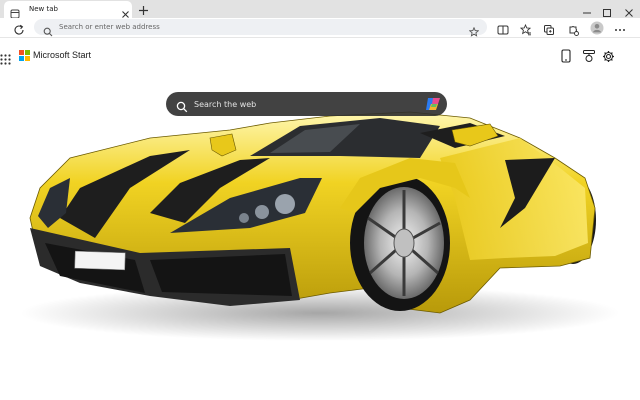 This screenshot has width=640, height=400. Describe the element at coordinates (608, 57) in the screenshot. I see `settings-icon` at that location.